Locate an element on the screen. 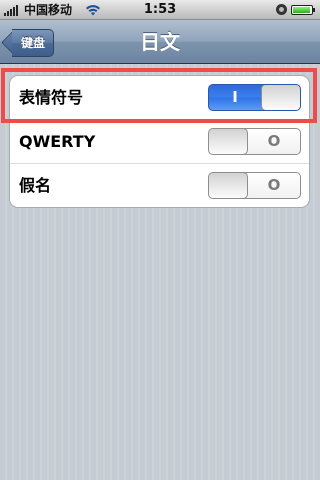 The width and height of the screenshot is (320, 480). table-row-kana: 假名 O is located at coordinates (159, 185).